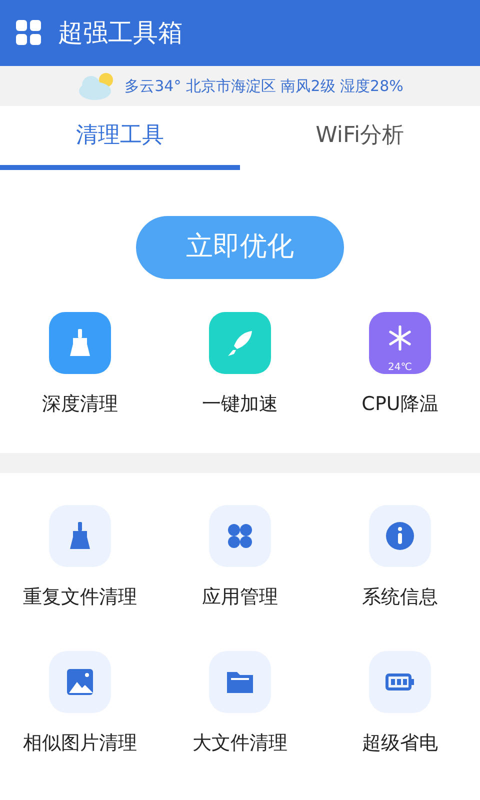 The height and width of the screenshot is (800, 480). What do you see at coordinates (120, 33) in the screenshot?
I see `app-title: 超强工具箱` at bounding box center [120, 33].